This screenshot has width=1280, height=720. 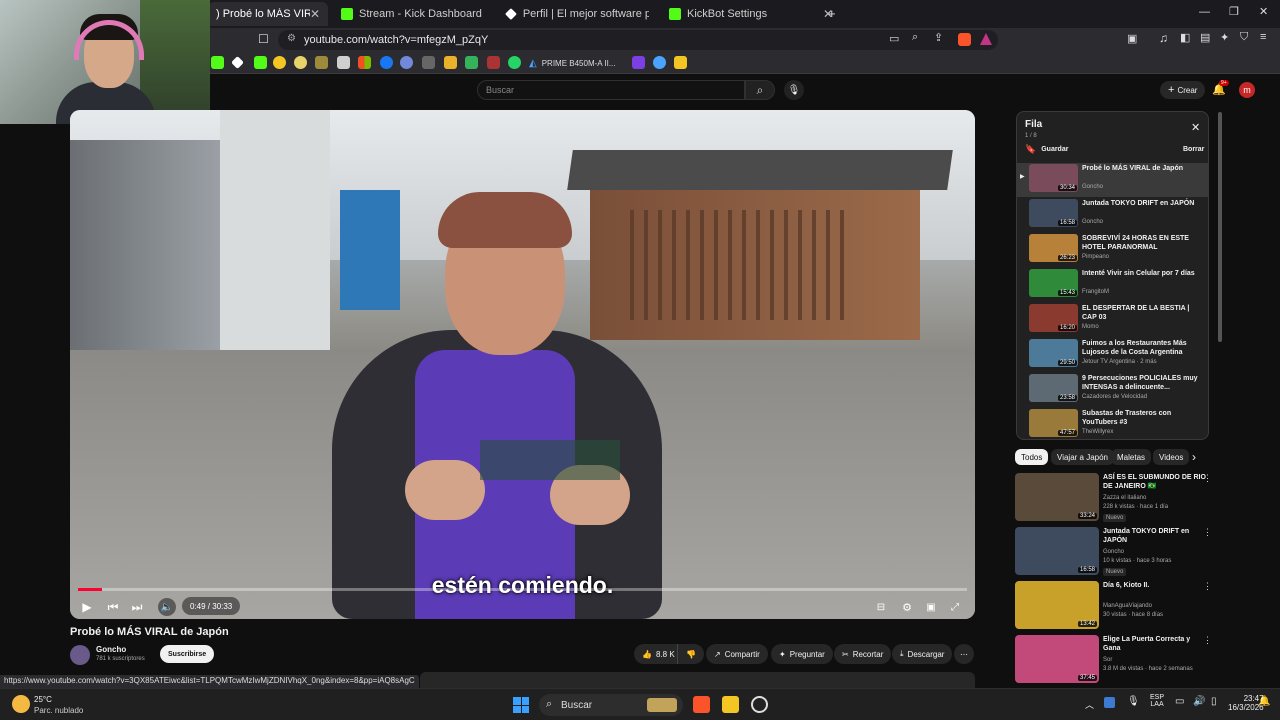 I want to click on tab-perfil: Perfil | El mejor software para potenc, so click(x=577, y=14).